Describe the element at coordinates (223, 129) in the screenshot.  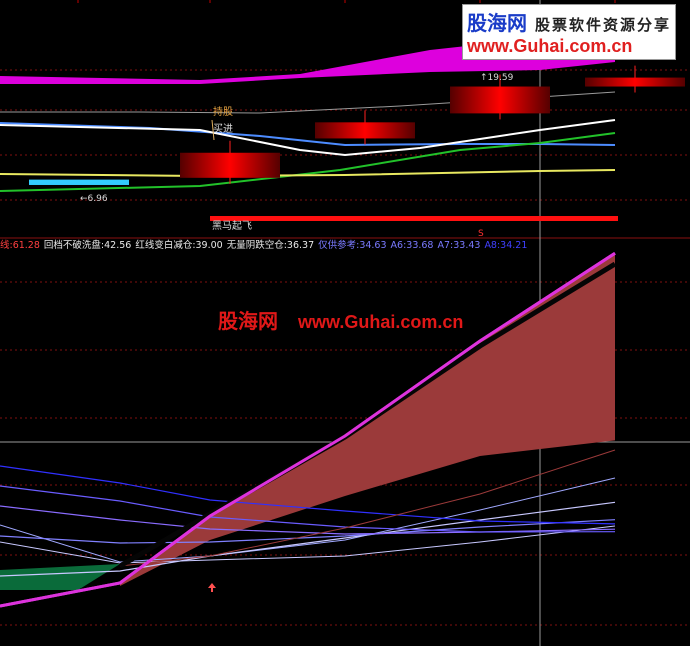
I see `maijin-label: 买进` at that location.